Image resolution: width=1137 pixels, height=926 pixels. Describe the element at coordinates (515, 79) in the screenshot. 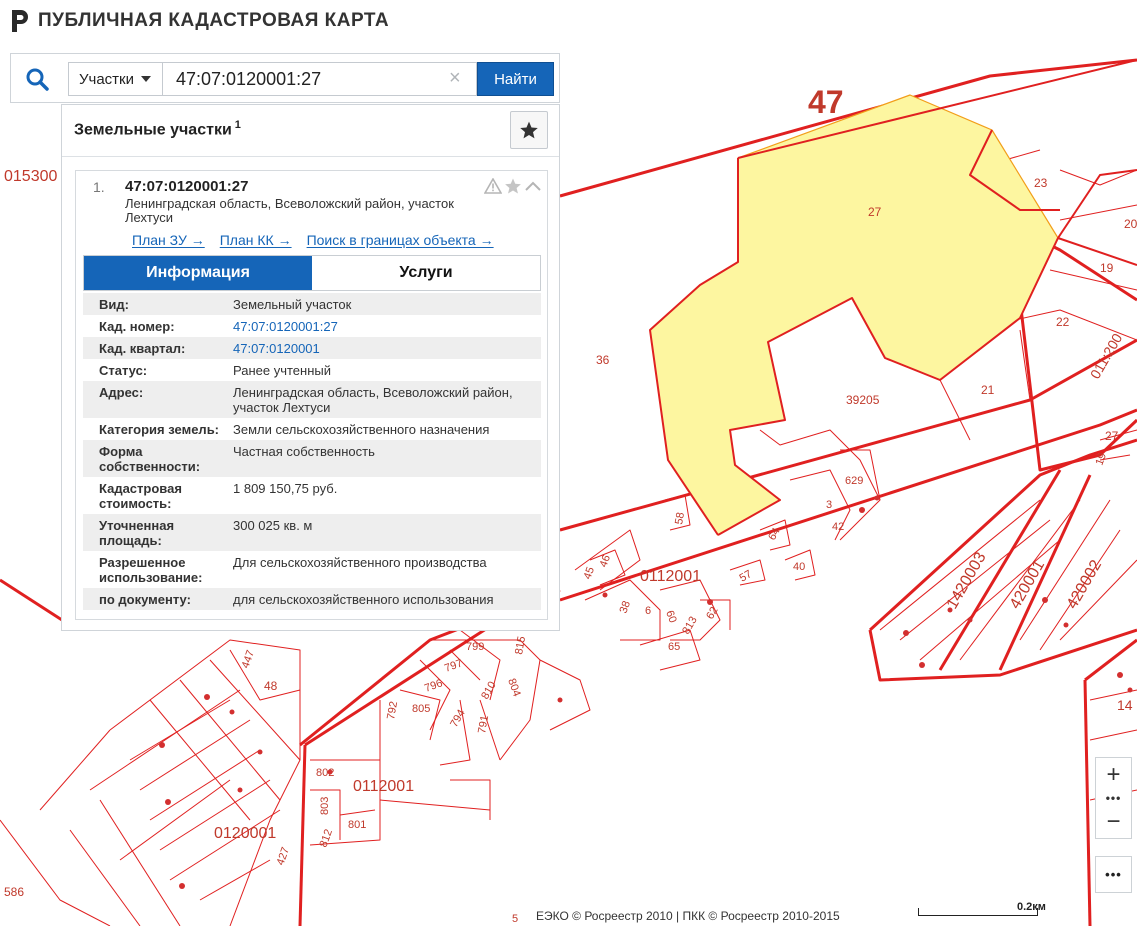

I see `find-button: Найти` at that location.